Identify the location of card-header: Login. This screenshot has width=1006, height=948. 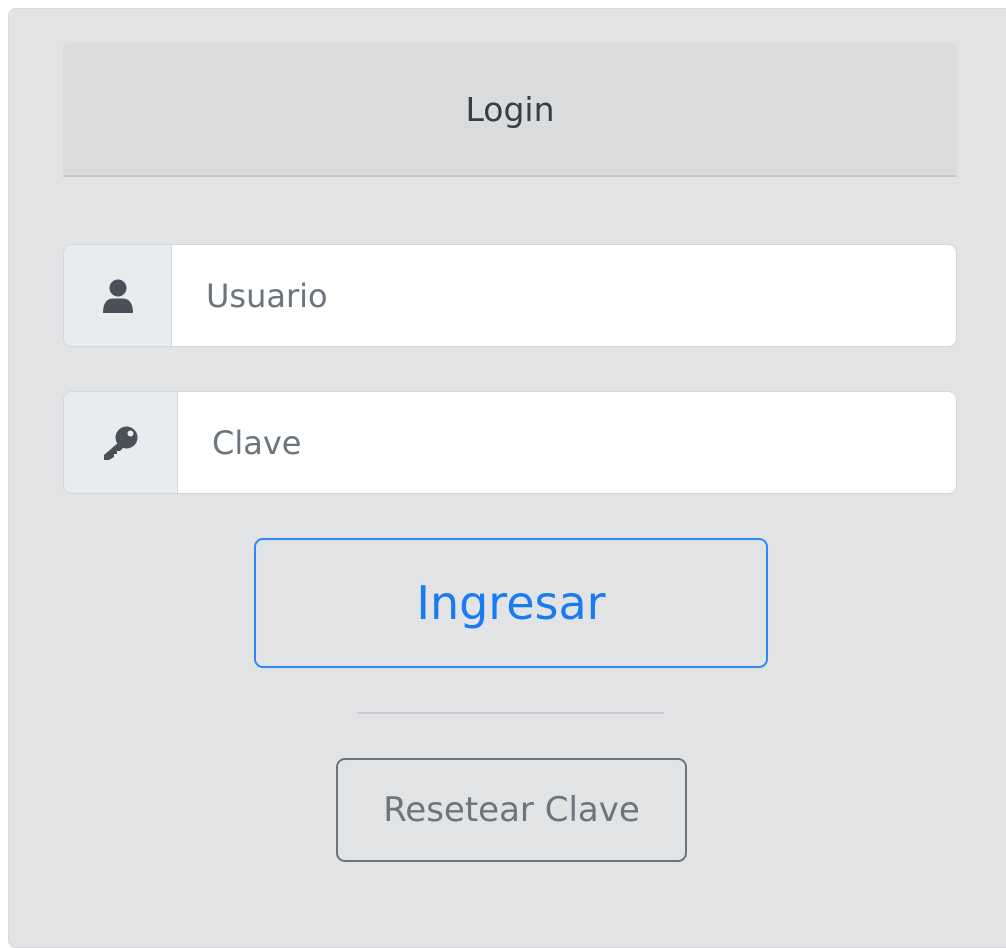
(510, 110).